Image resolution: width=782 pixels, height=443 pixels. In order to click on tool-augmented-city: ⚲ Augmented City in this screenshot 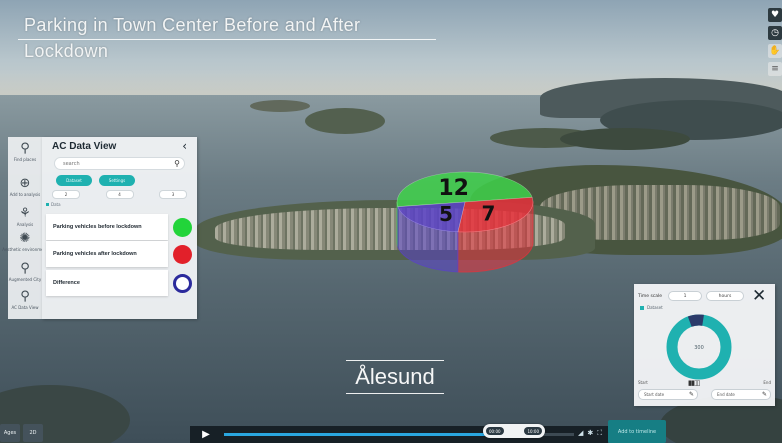, I will do `click(25, 271)`.